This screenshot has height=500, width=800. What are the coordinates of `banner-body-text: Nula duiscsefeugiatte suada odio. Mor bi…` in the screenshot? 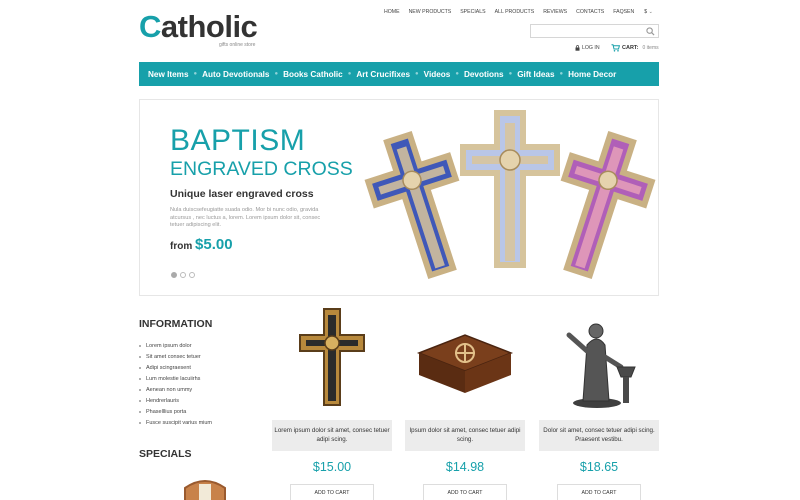 It's located at (245, 217).